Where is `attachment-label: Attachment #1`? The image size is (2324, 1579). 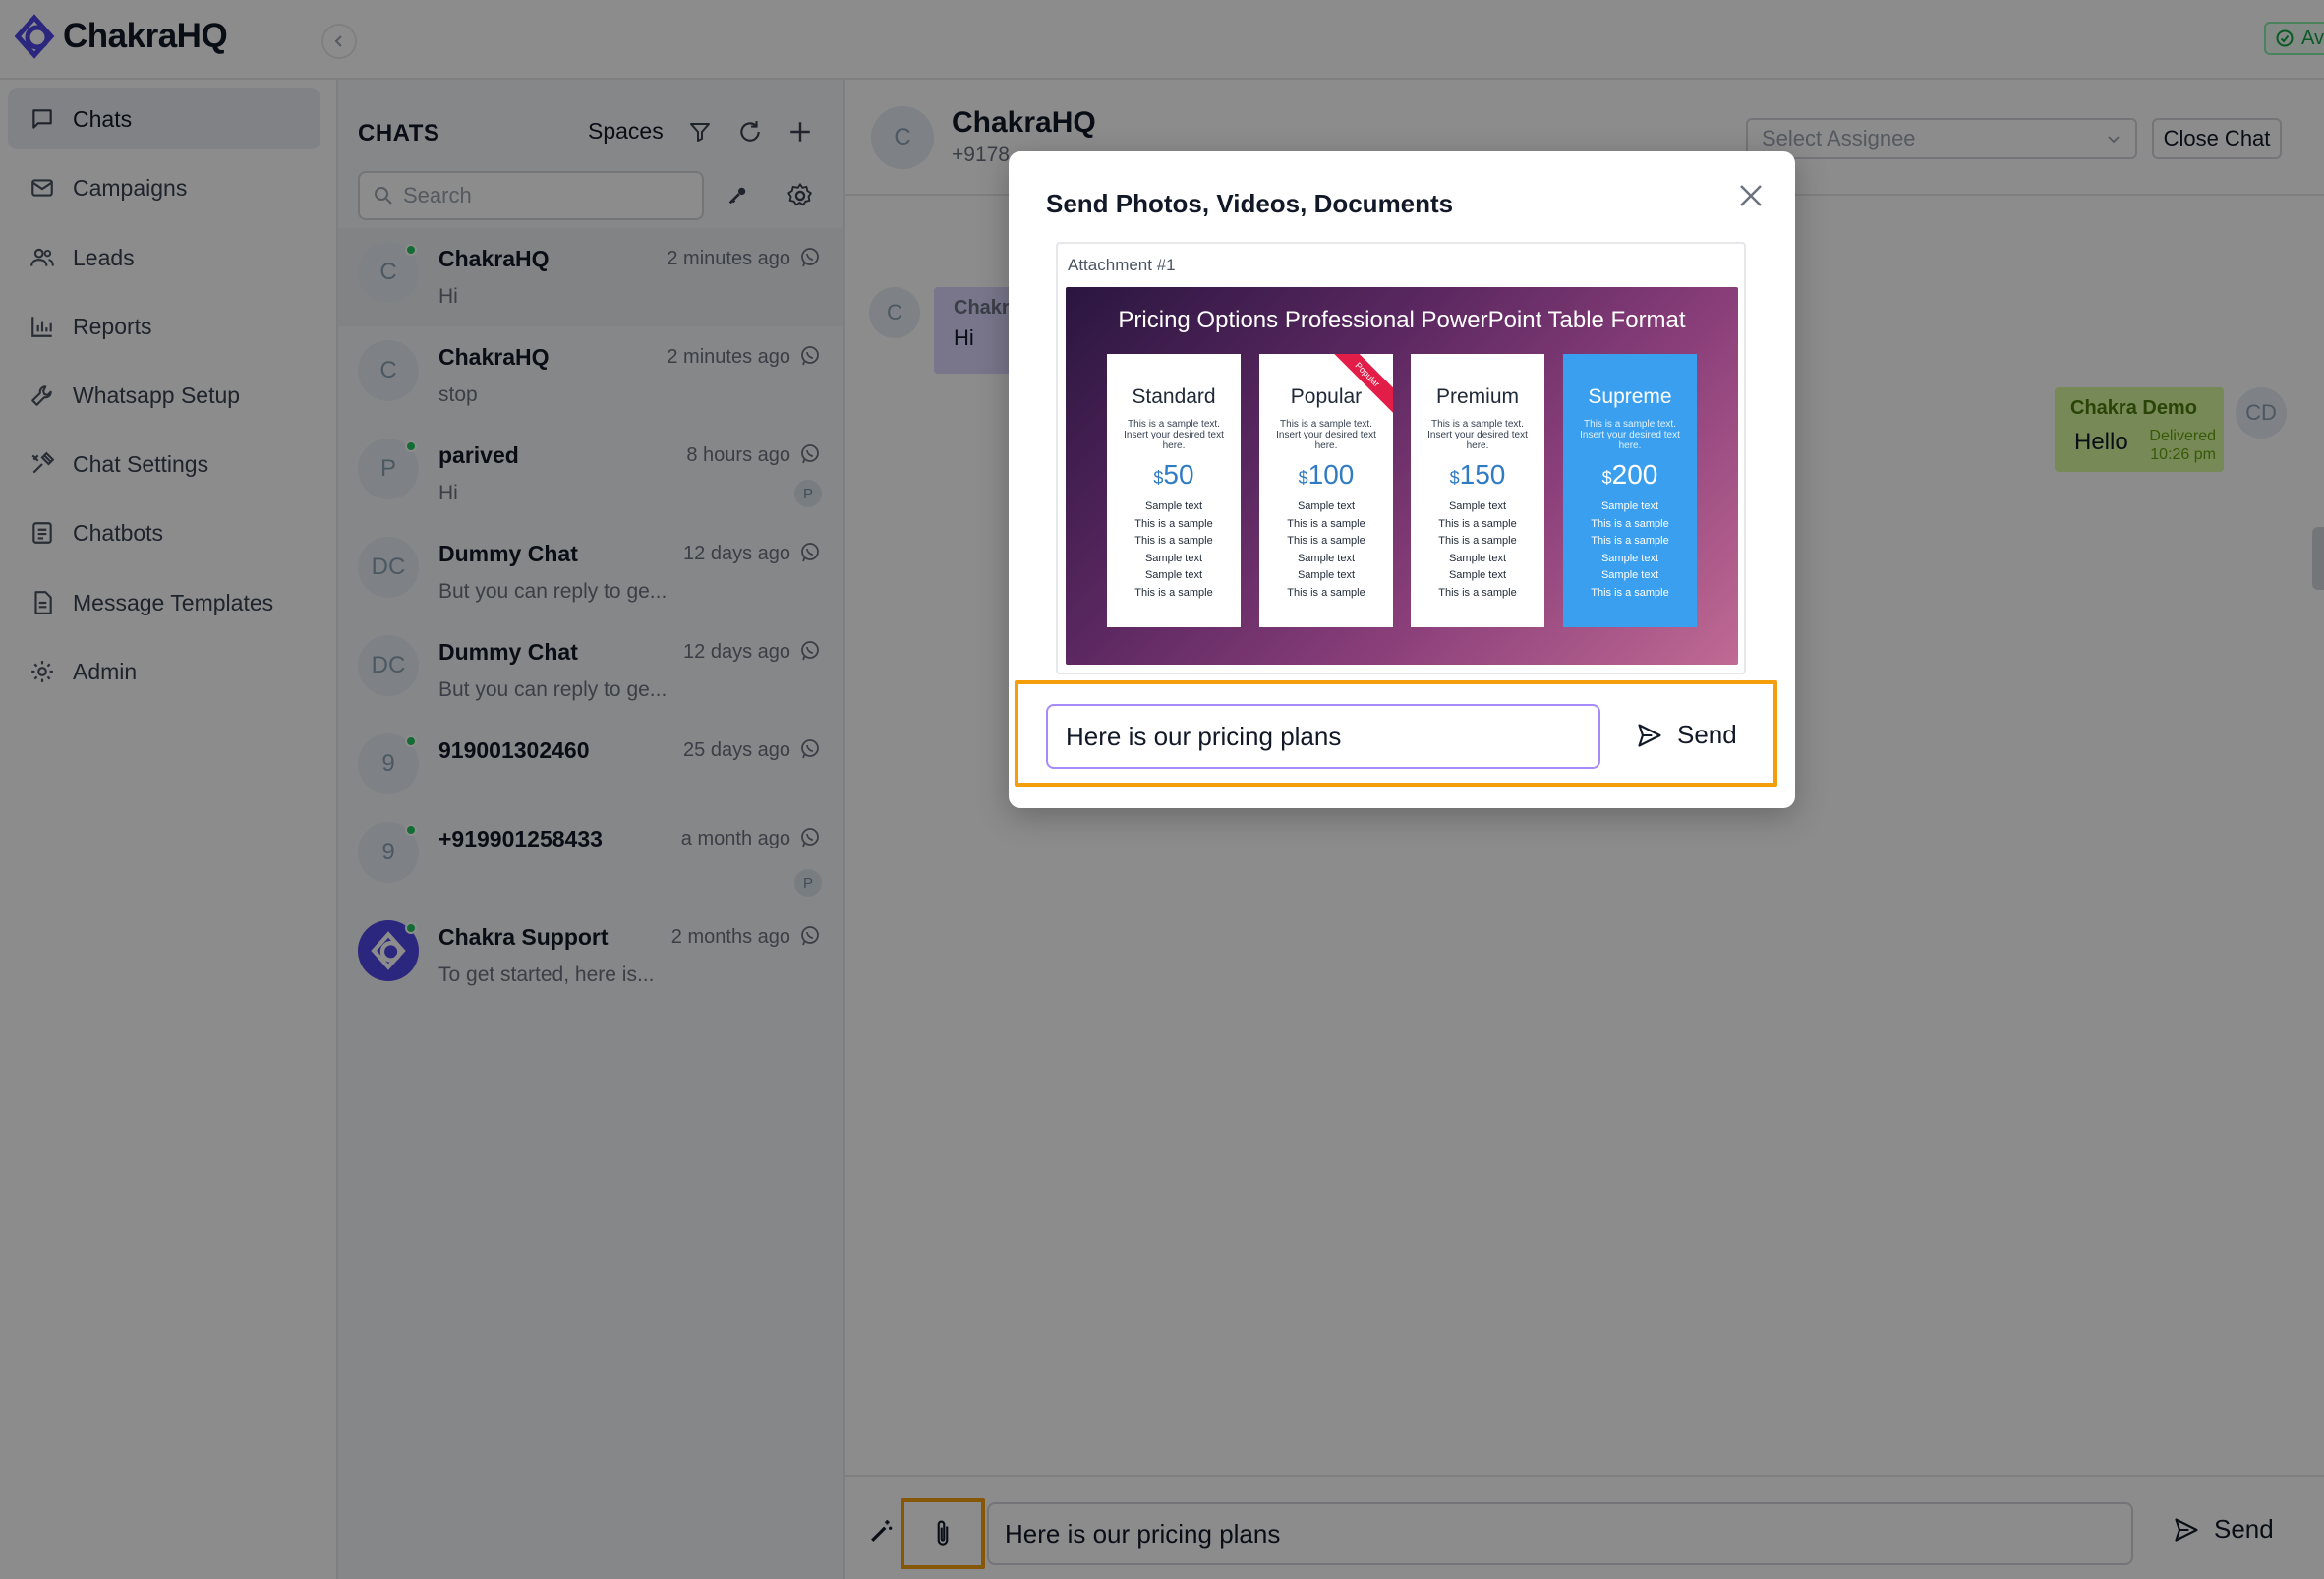 attachment-label: Attachment #1 is located at coordinates (1122, 265).